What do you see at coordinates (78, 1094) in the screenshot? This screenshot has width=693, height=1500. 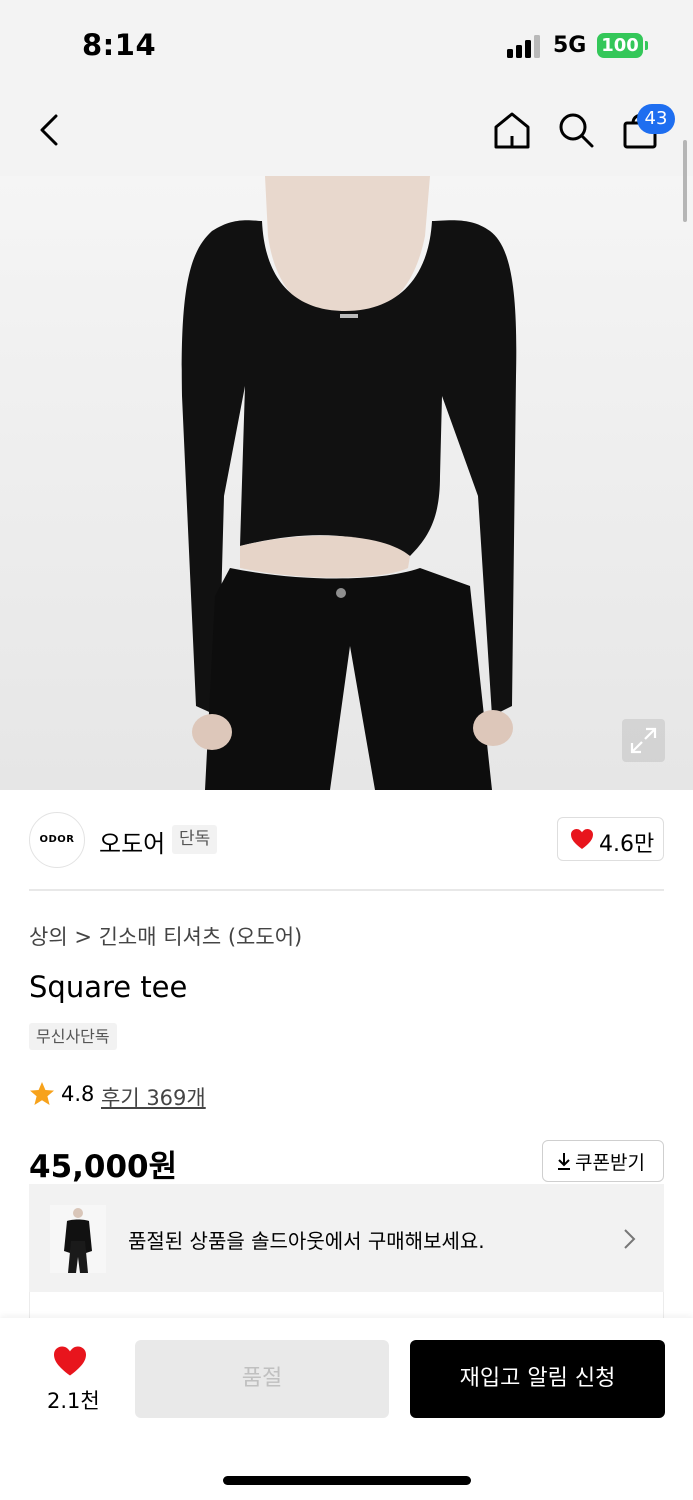 I see `rating-value: 4.8` at bounding box center [78, 1094].